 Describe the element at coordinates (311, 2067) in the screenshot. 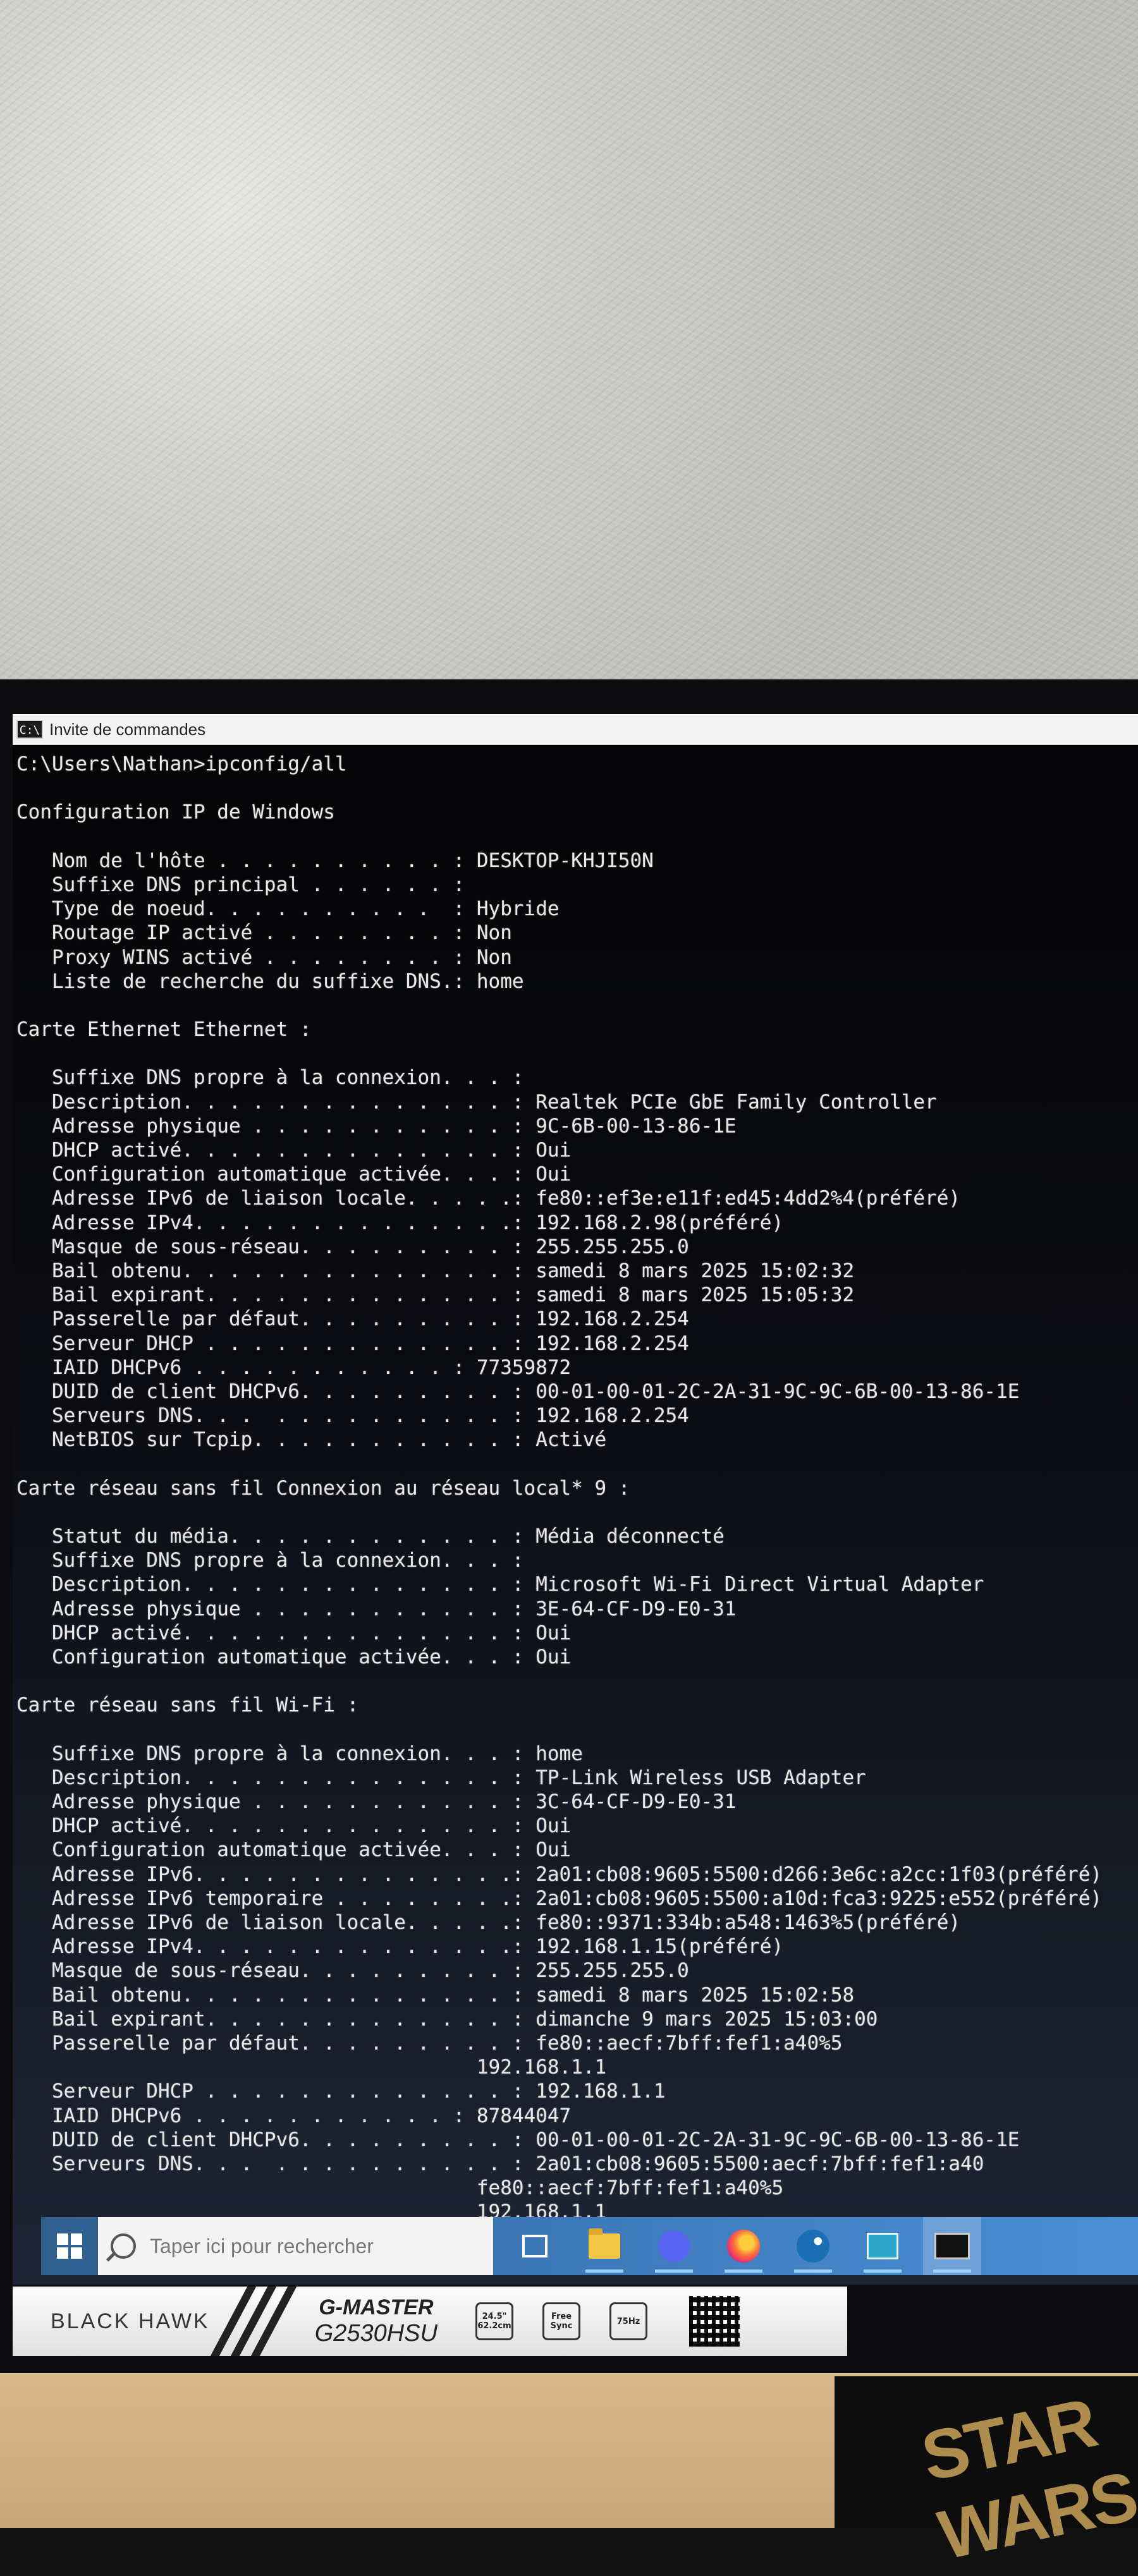

I see `console-line: 192.168.1.1` at that location.